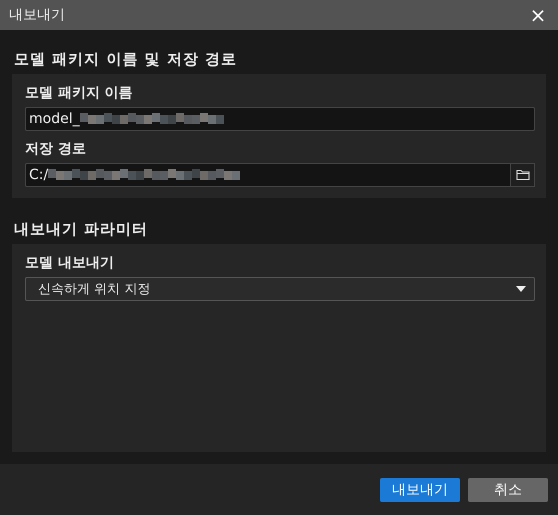 This screenshot has width=558, height=515. I want to click on window-title: 내보내기, so click(37, 15).